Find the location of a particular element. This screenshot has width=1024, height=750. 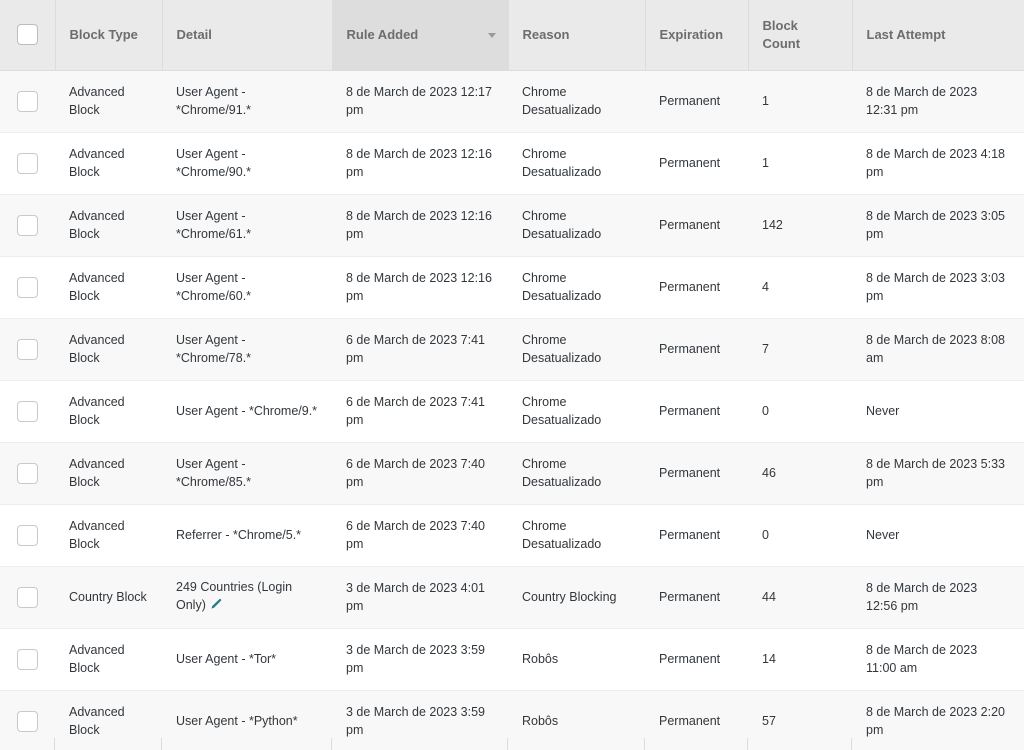

cell-last-attempt: 8 de March de 2023 12:56 pm is located at coordinates (938, 597).